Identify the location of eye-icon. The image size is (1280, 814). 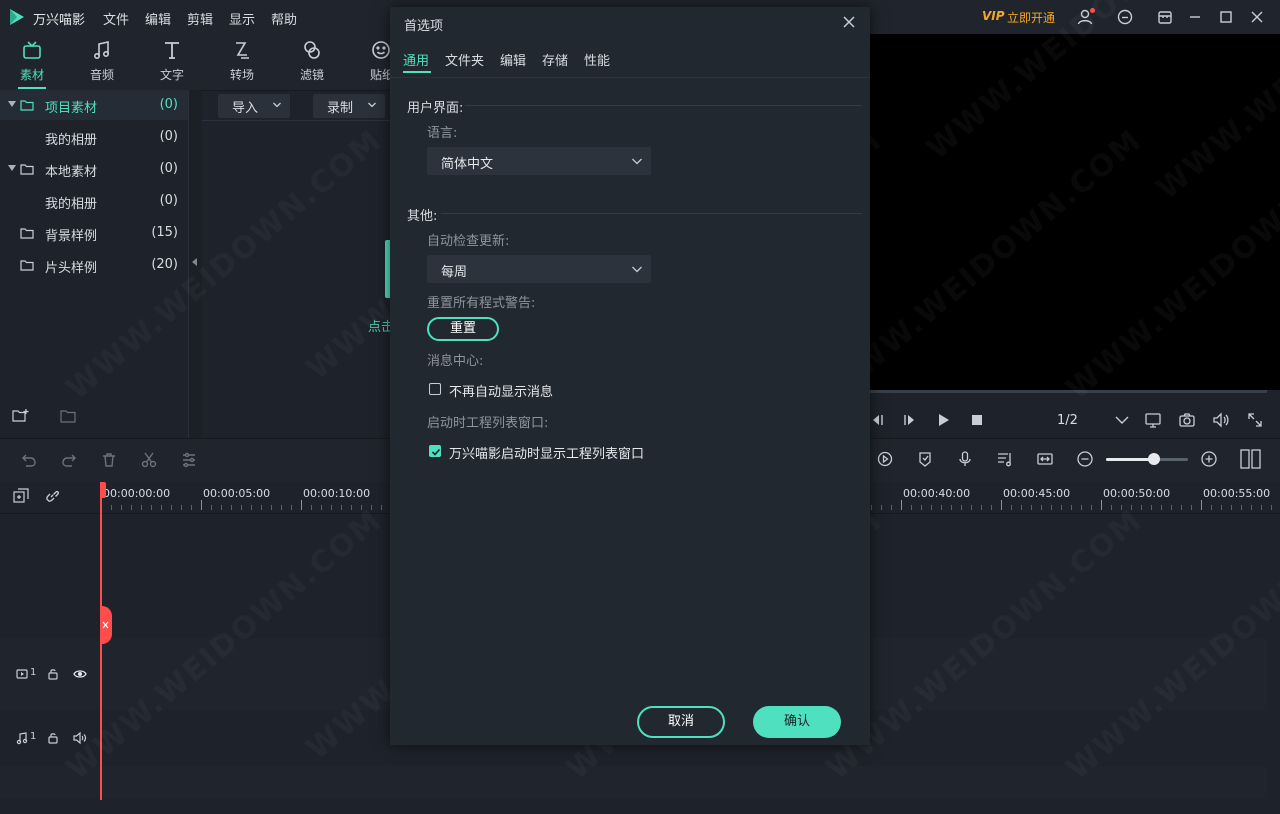
(80, 674).